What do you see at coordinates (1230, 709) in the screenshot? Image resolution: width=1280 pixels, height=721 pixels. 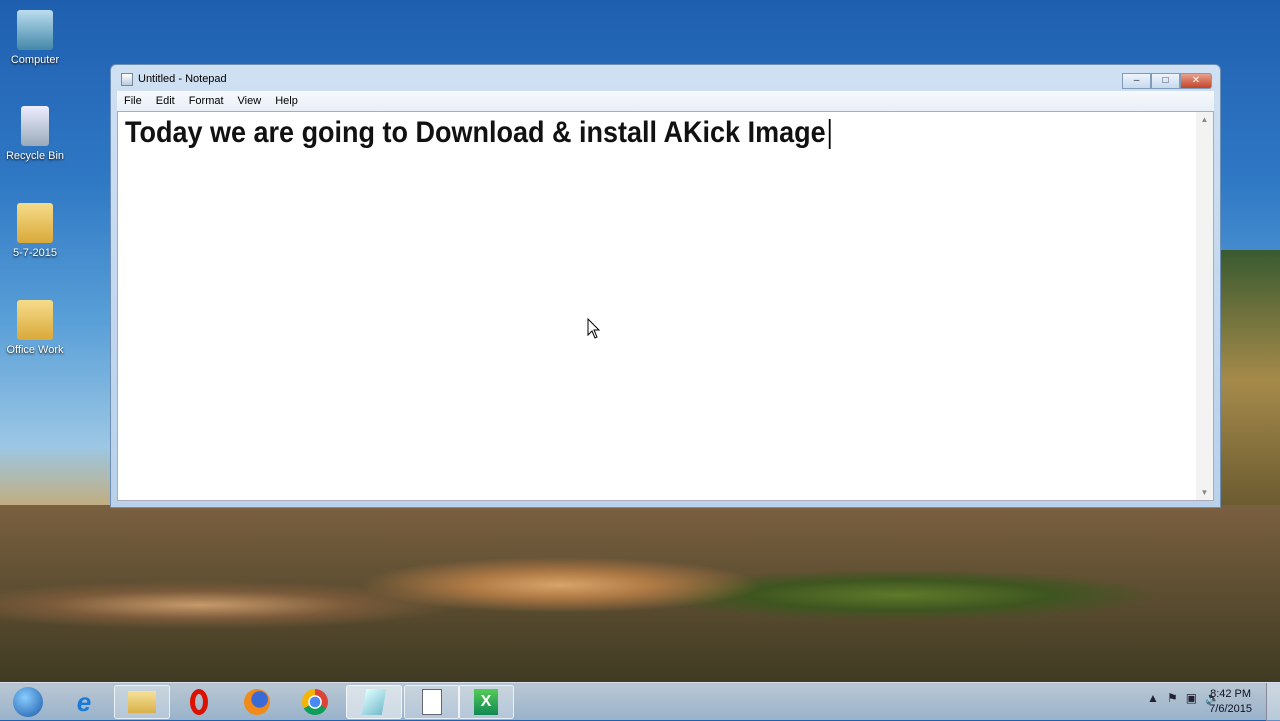 I see `clock-date: 7/6/2015` at bounding box center [1230, 709].